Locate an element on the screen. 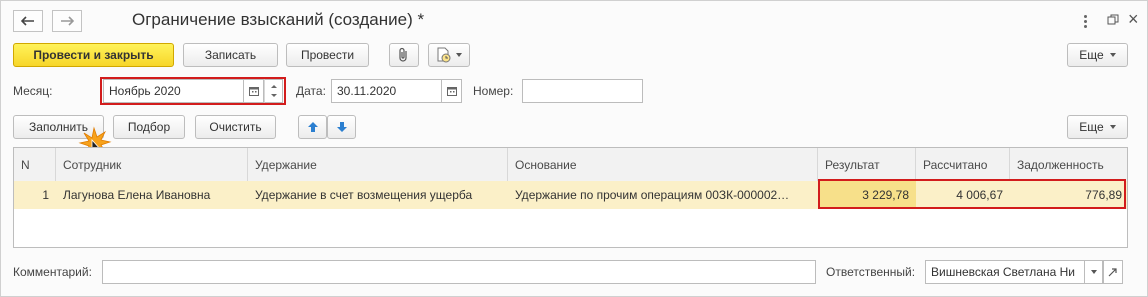  arrow-up-icon is located at coordinates (312, 127).